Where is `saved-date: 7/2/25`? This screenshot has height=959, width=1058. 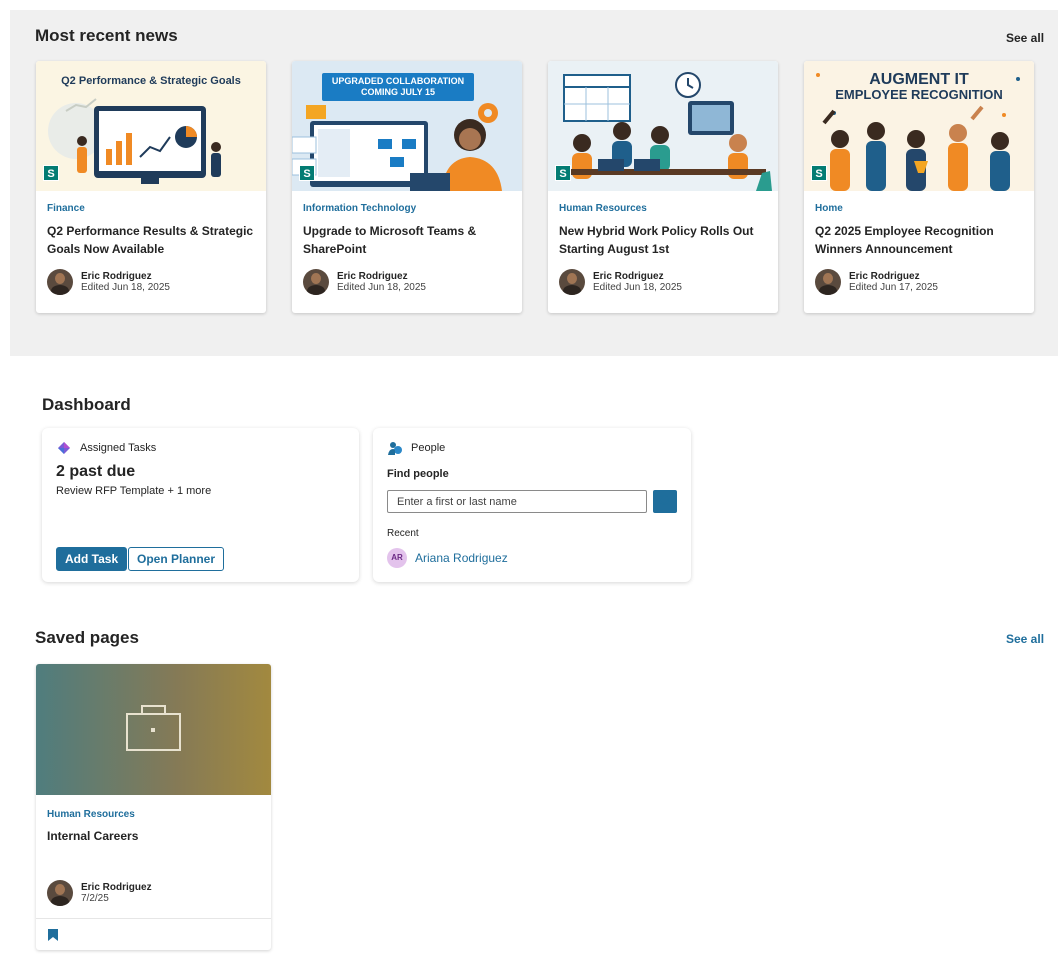 saved-date: 7/2/25 is located at coordinates (95, 898).